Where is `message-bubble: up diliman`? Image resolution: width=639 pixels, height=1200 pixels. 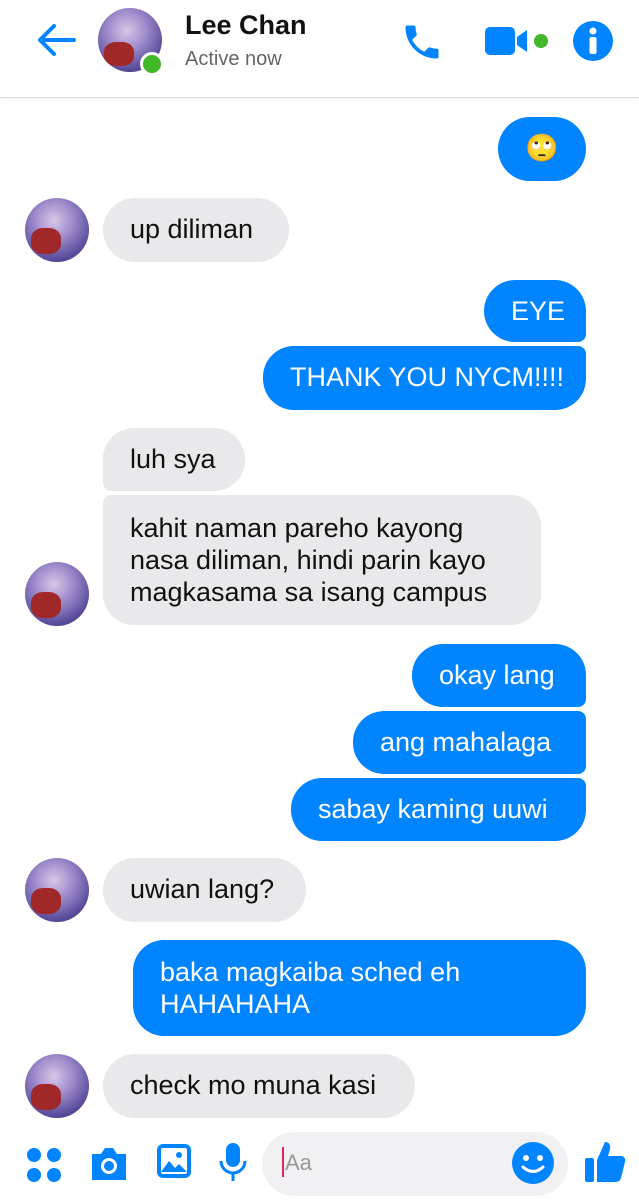 message-bubble: up diliman is located at coordinates (196, 230).